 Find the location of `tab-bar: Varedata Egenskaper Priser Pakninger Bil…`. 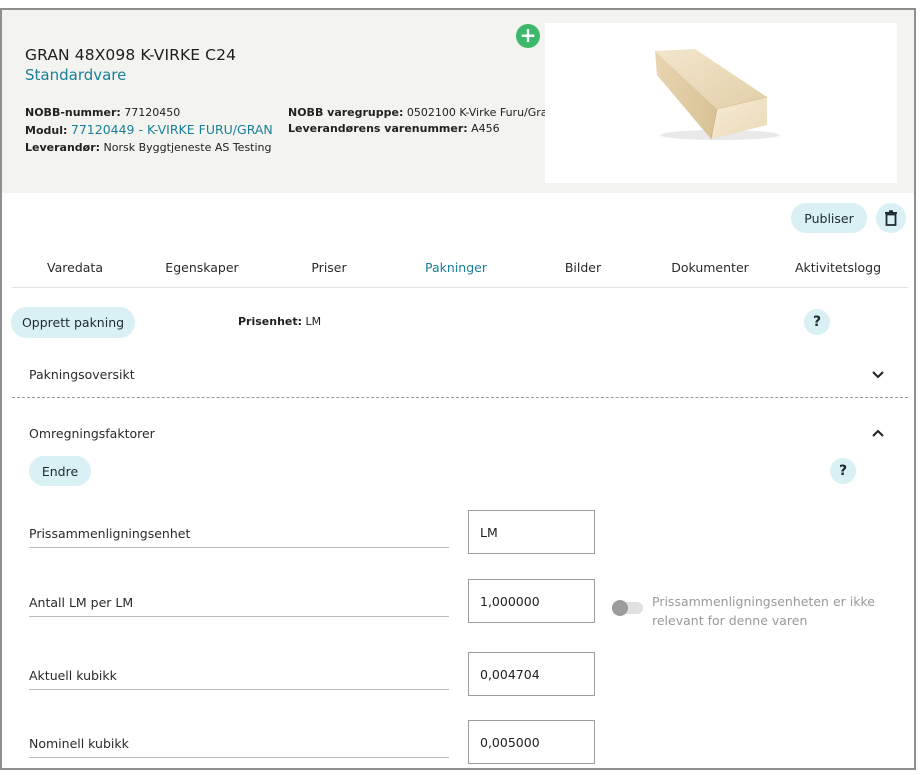

tab-bar: Varedata Egenskaper Priser Pakninger Bil… is located at coordinates (460, 273).